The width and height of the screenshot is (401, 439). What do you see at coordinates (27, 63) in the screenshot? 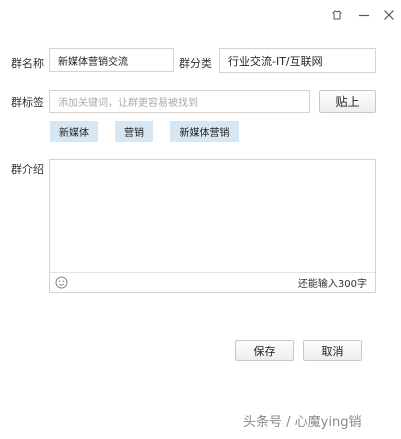
I see `group-name-label: 群名称` at bounding box center [27, 63].